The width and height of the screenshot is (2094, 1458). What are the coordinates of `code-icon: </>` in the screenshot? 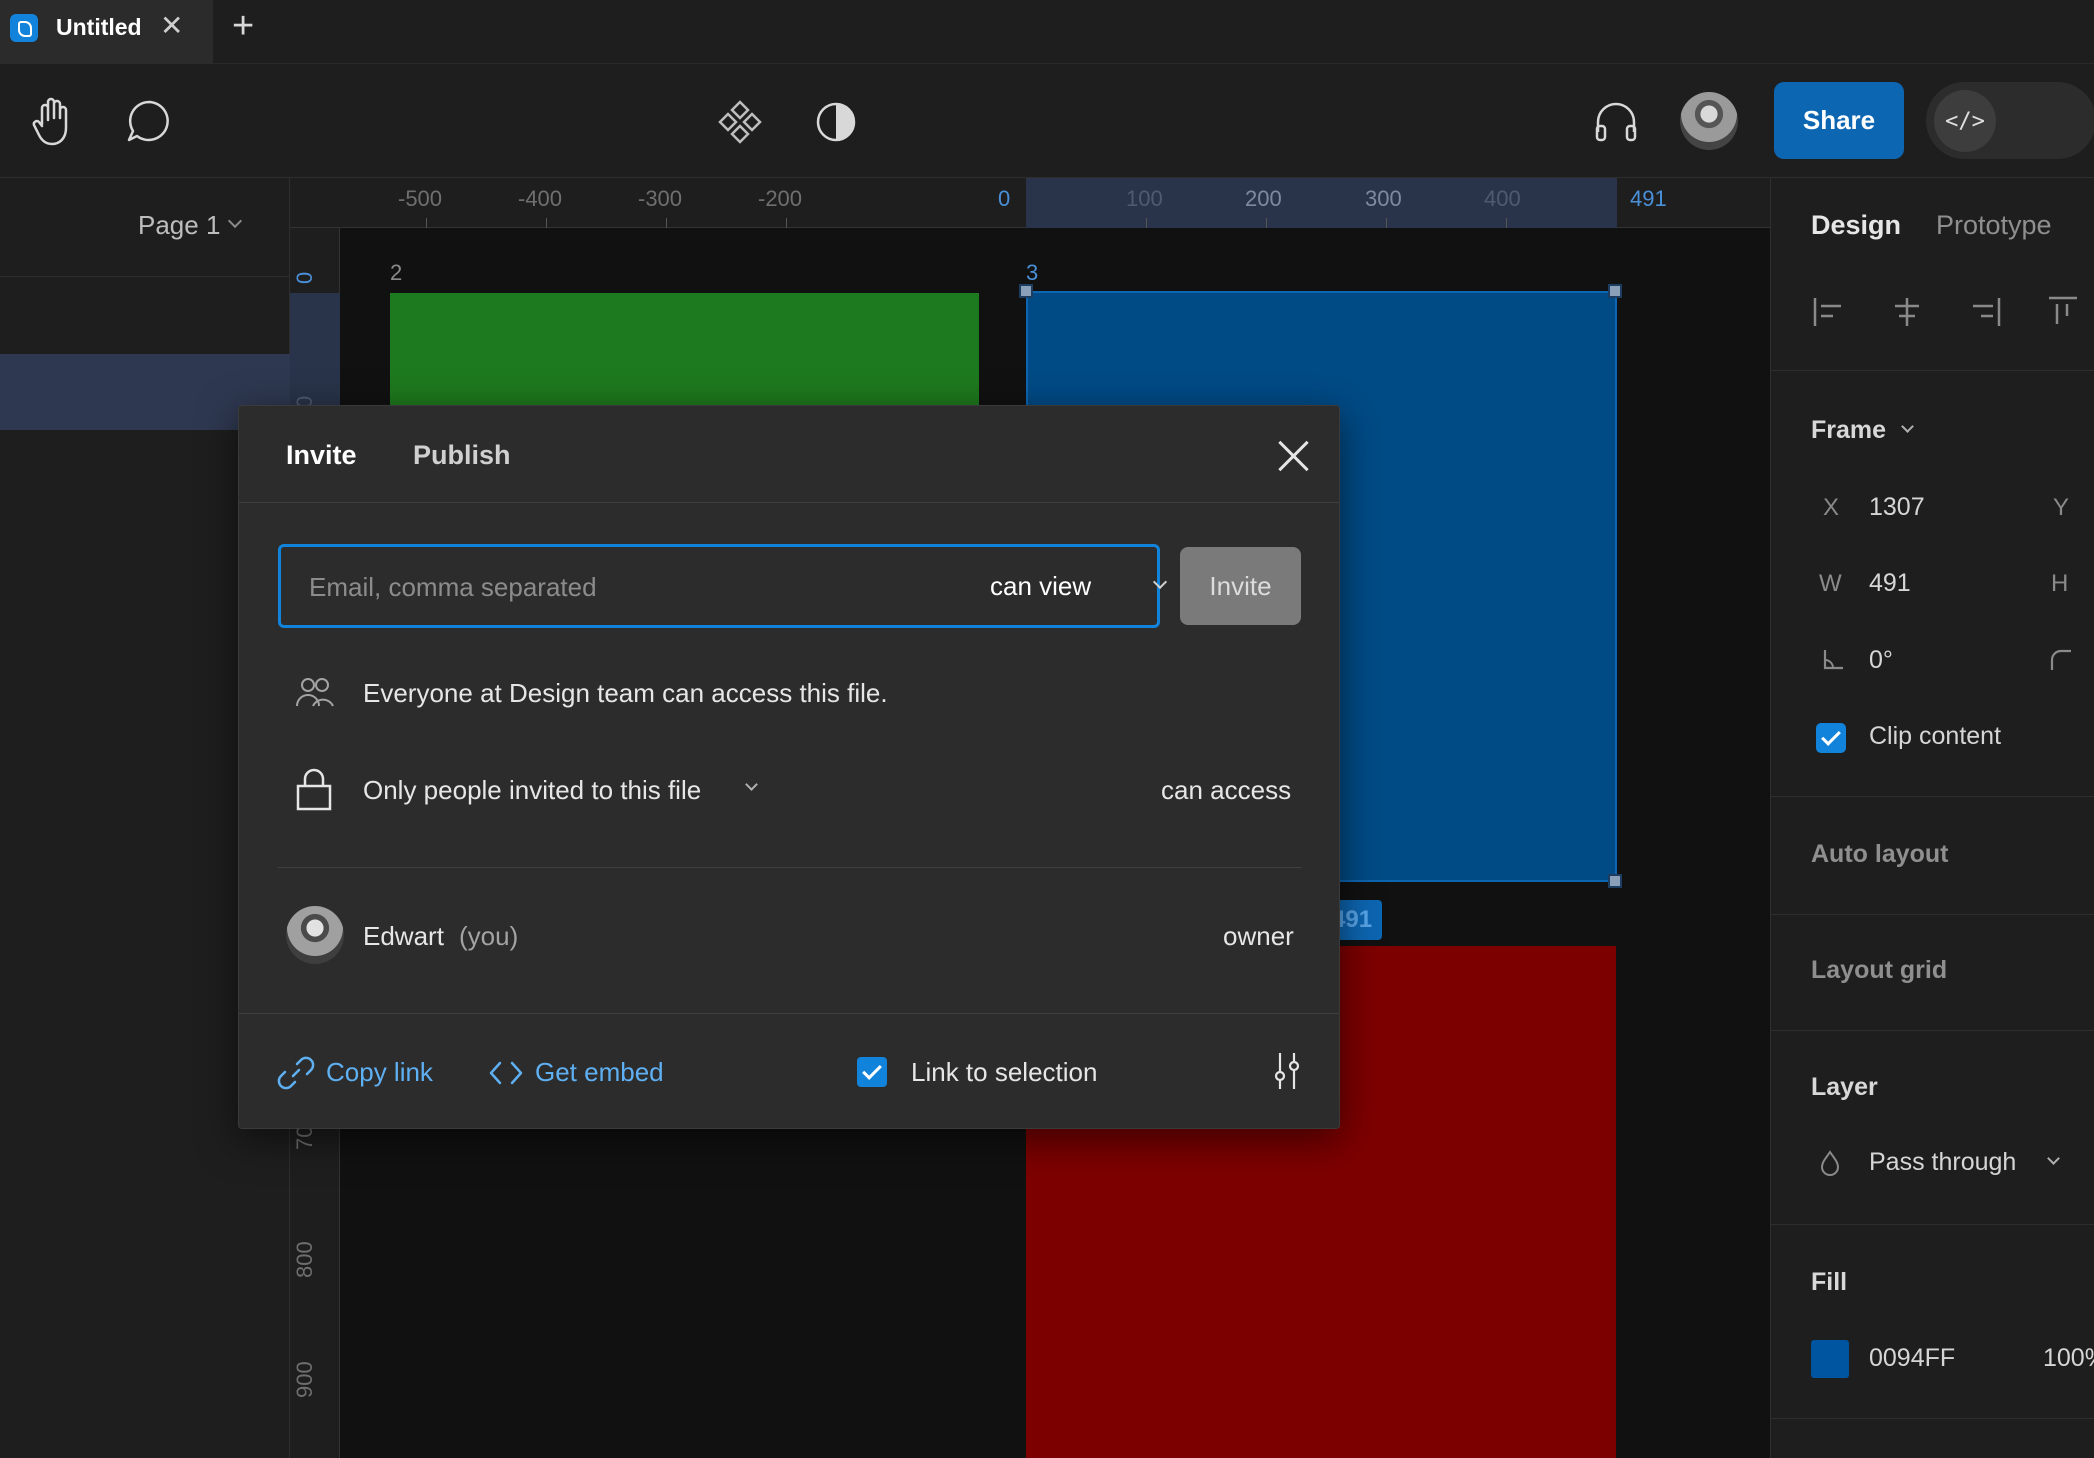 It's located at (1965, 121).